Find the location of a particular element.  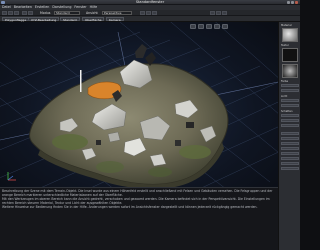

panel-label-texture: Textur is located at coordinates (285, 45).